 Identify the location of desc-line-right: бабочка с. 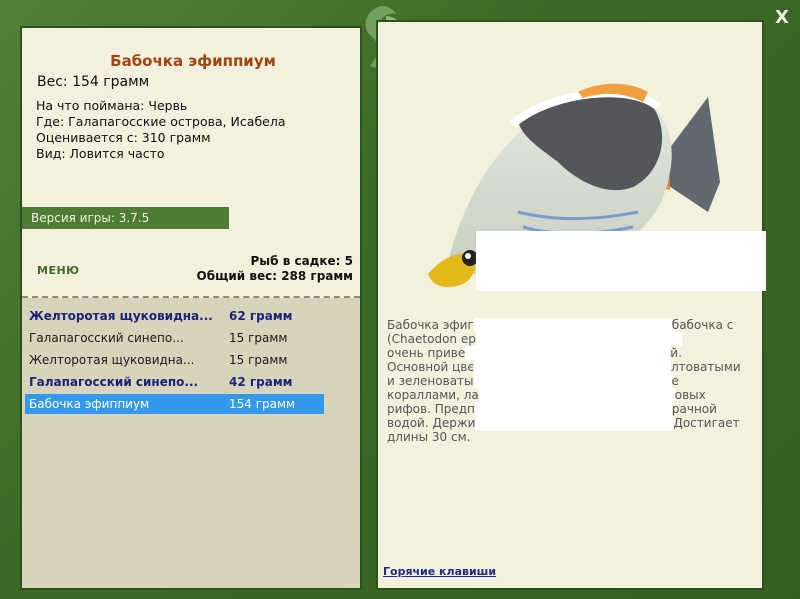
(702, 325).